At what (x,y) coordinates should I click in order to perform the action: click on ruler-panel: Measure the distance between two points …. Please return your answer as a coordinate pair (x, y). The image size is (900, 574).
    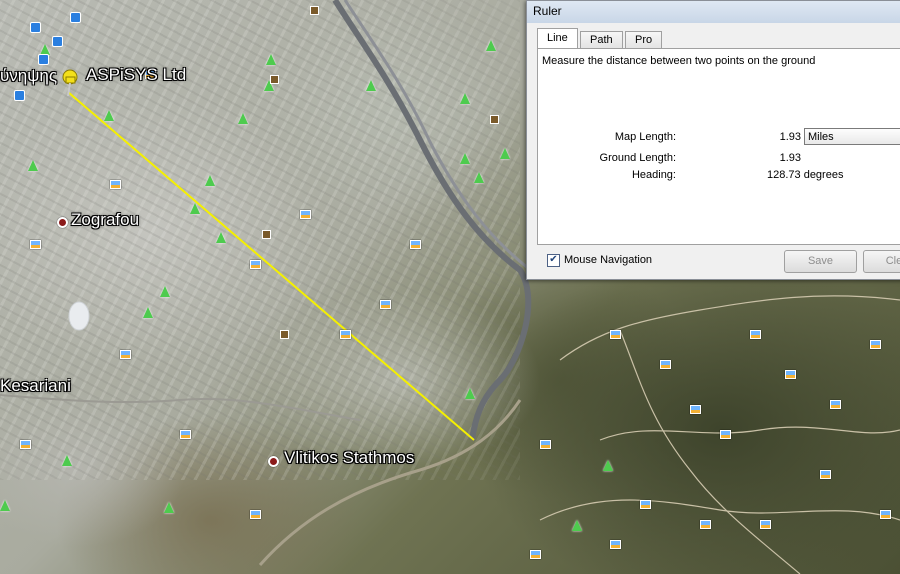
    Looking at the image, I should click on (718, 146).